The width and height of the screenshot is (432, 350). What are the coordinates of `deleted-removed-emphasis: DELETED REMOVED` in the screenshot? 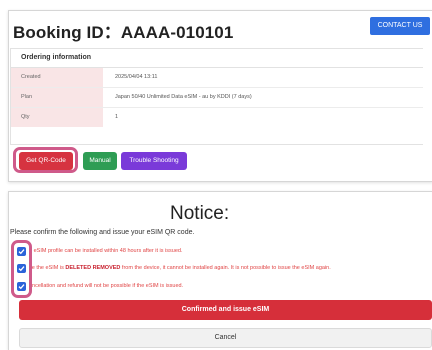 It's located at (93, 268).